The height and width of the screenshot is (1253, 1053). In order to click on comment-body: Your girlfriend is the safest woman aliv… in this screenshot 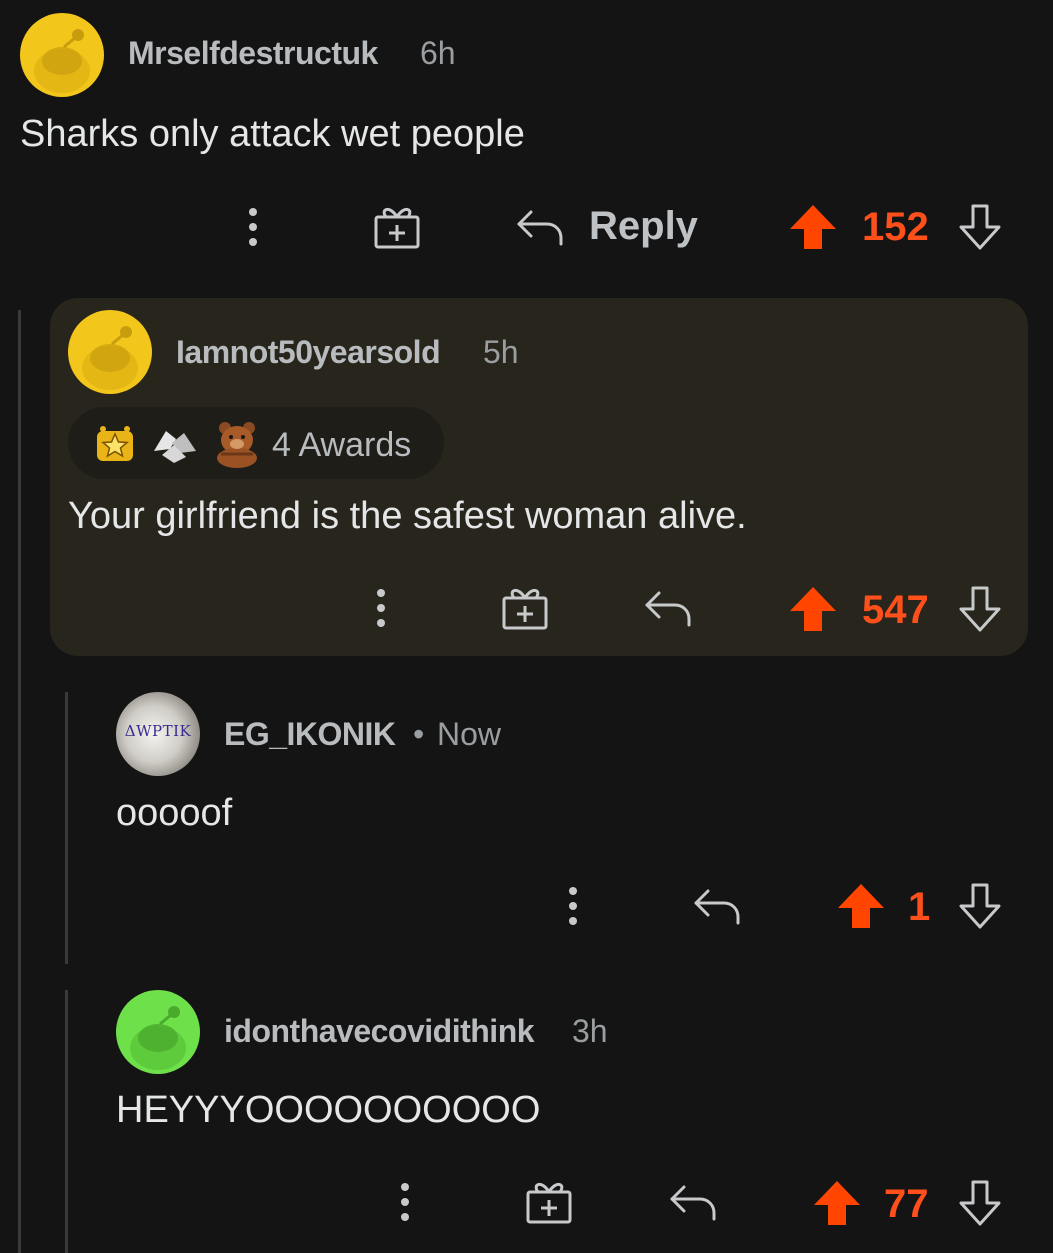, I will do `click(407, 516)`.